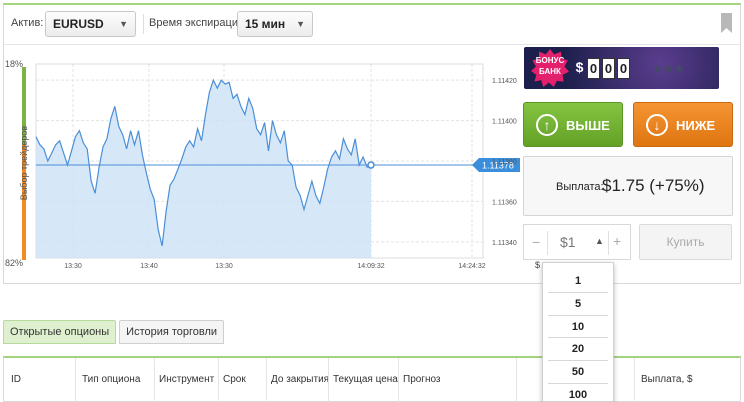 The width and height of the screenshot is (744, 402). Describe the element at coordinates (234, 379) in the screenshot. I see `column-header: Срок` at that location.